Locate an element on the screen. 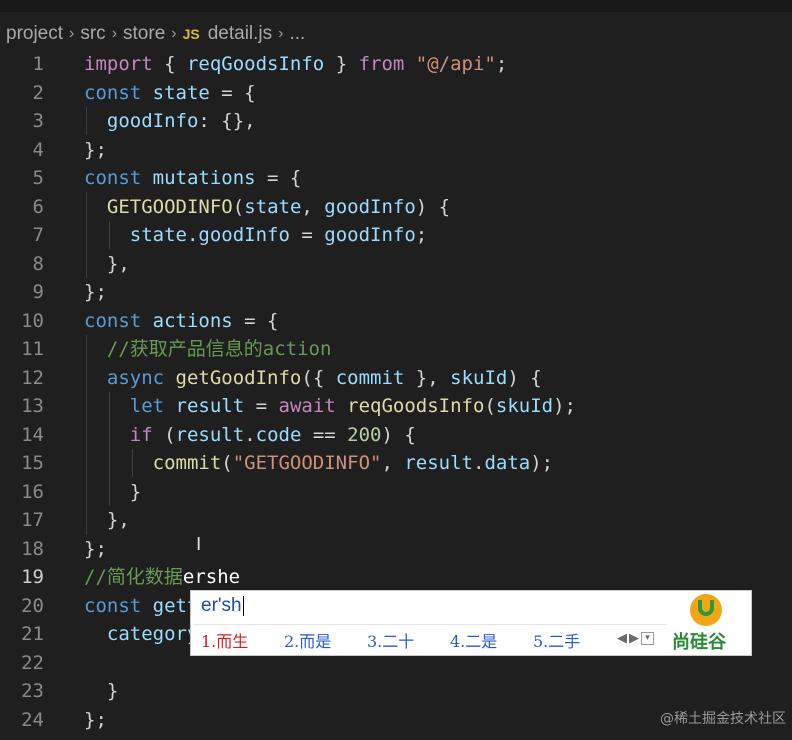  code-text: //简化数据ershe is located at coordinates (162, 577).